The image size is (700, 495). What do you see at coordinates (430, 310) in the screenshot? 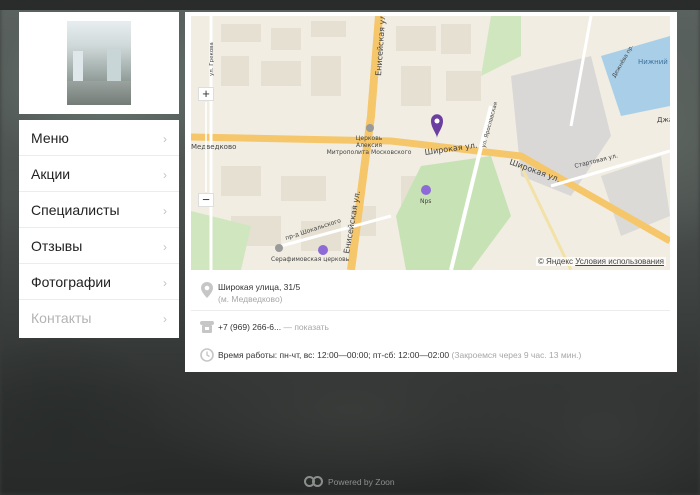
I see `divider` at bounding box center [430, 310].